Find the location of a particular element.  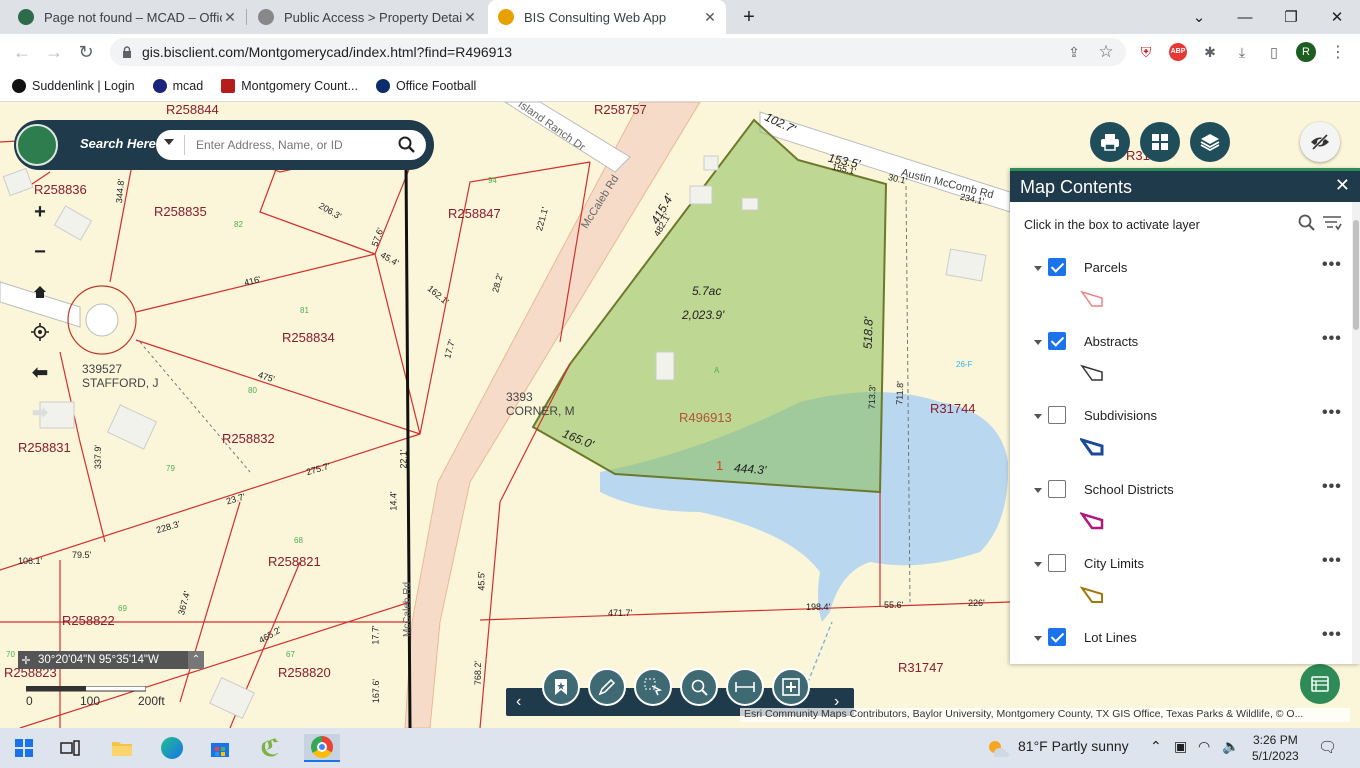

close-icon: ✕ is located at coordinates (1342, 185).